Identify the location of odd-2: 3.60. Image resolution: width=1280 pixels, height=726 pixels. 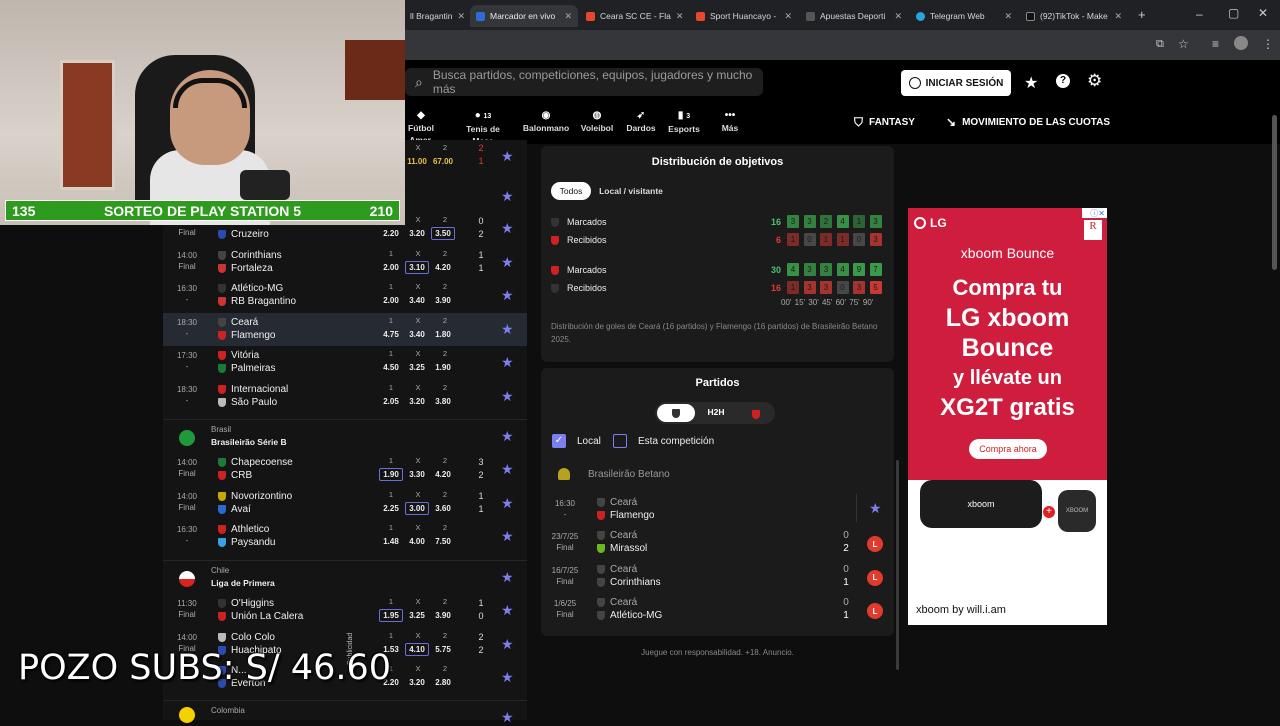
(443, 508).